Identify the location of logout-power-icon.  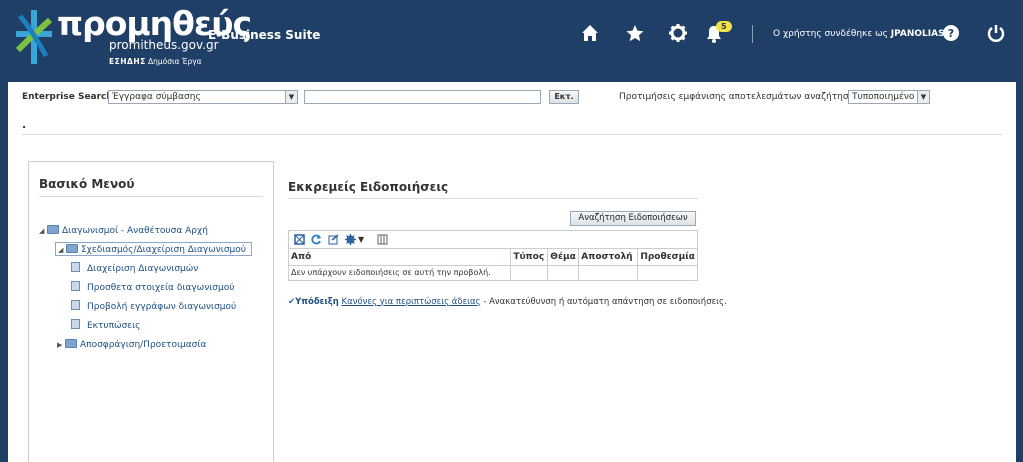
(996, 33).